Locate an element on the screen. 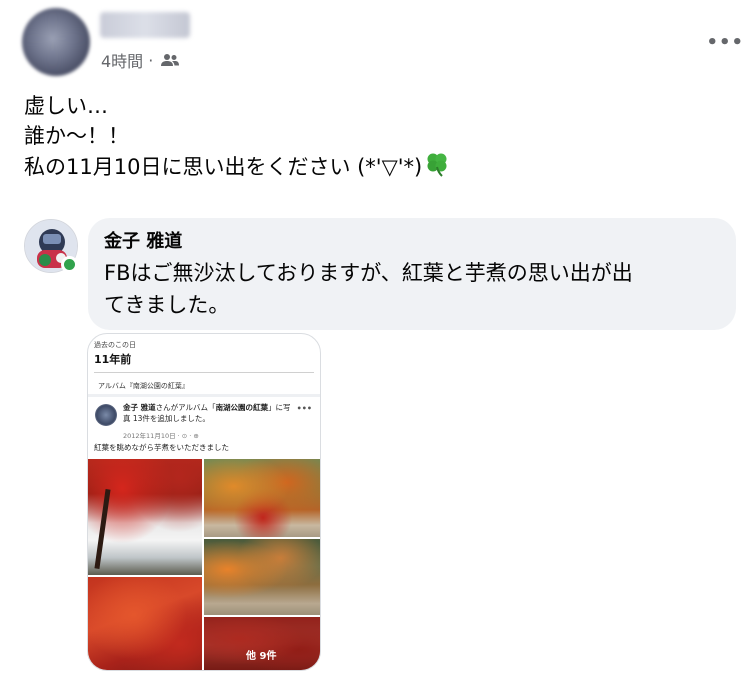  post-timestamp: 4時間 is located at coordinates (122, 60).